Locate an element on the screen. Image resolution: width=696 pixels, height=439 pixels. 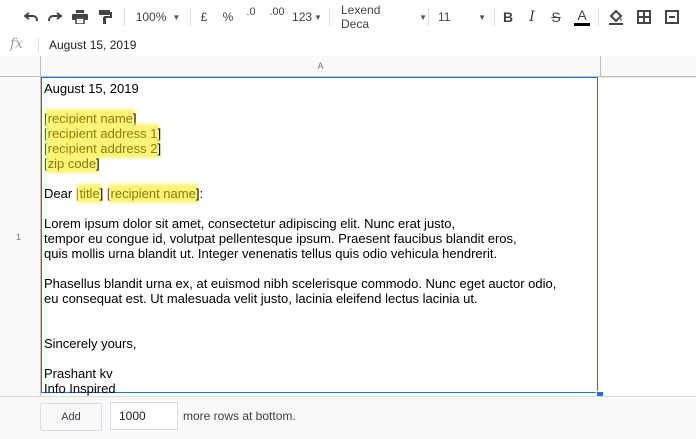
currency-label: £ is located at coordinates (204, 17).